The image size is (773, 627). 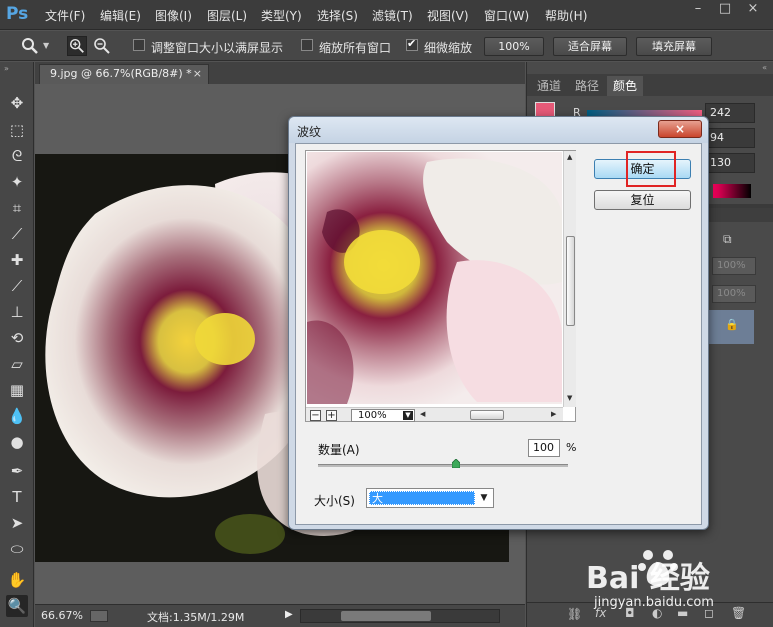 I want to click on zoom-icon: 🔍, so click(x=17, y=606).